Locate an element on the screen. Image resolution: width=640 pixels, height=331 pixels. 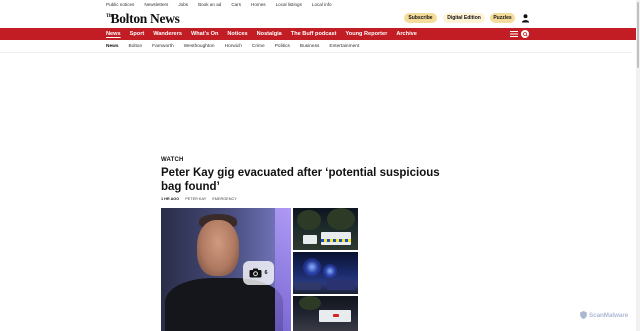
digital-edition-button: Digital Edition is located at coordinates (464, 18).